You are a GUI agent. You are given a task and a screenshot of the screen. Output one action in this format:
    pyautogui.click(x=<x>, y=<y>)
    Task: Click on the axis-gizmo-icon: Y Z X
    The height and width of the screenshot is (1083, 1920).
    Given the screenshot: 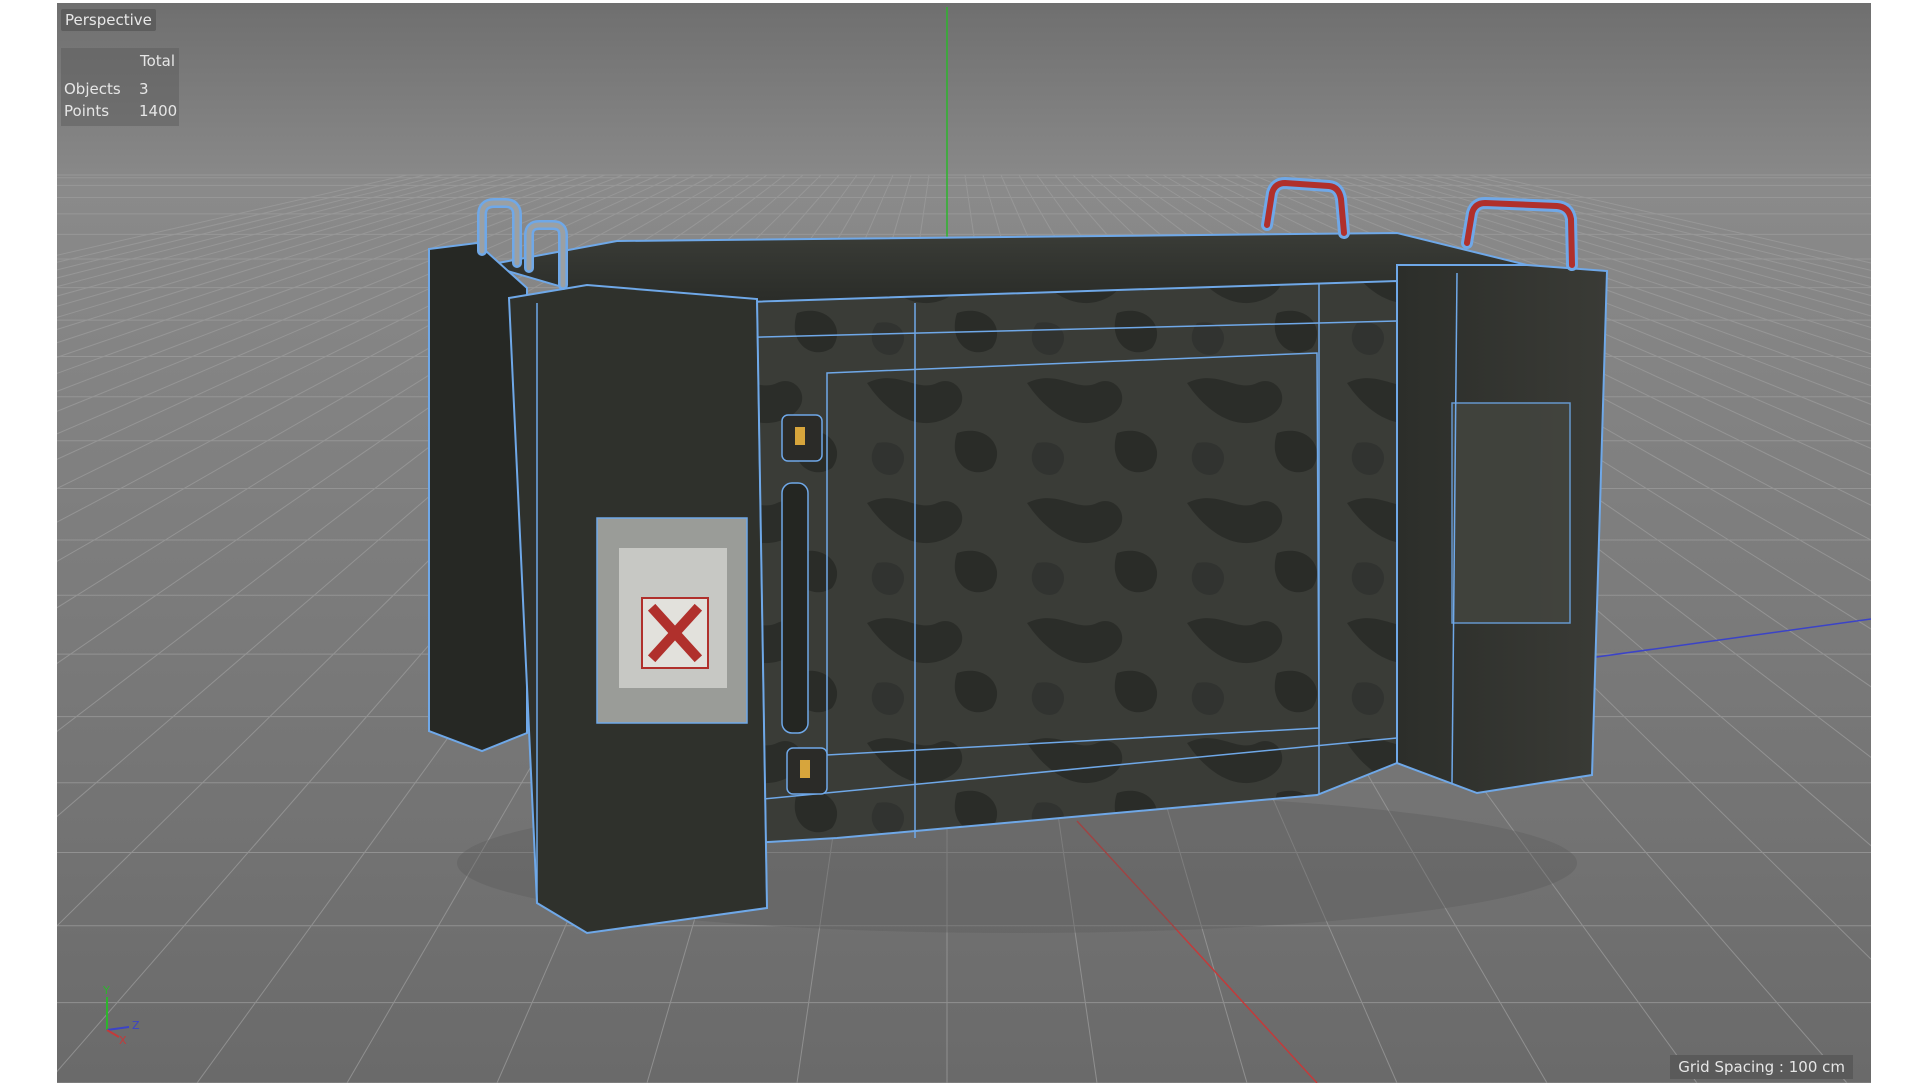 What is the action you would take?
    pyautogui.click(x=121, y=1015)
    